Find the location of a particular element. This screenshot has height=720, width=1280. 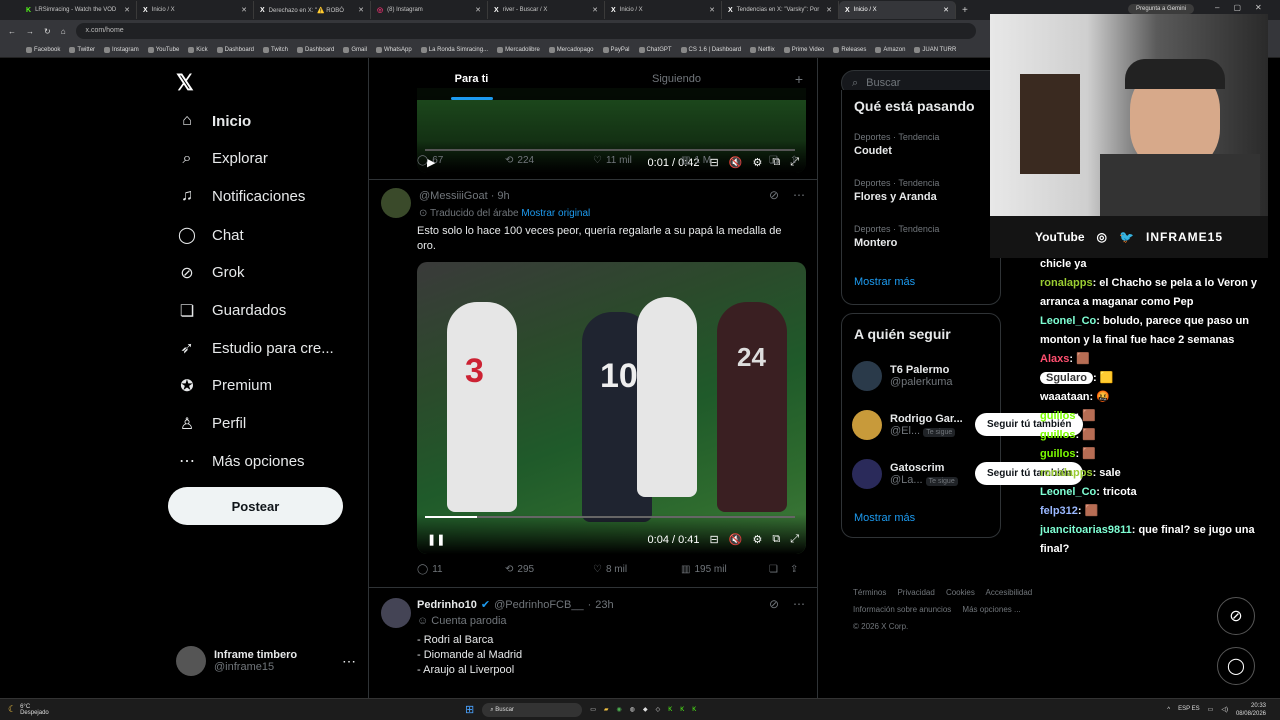

tweet2-video: 3 10 24 ❚❚ 0:04 / 0:41 ⊟ 🔇 ⚙ ⧉ ⤢ is located at coordinates (611, 408).